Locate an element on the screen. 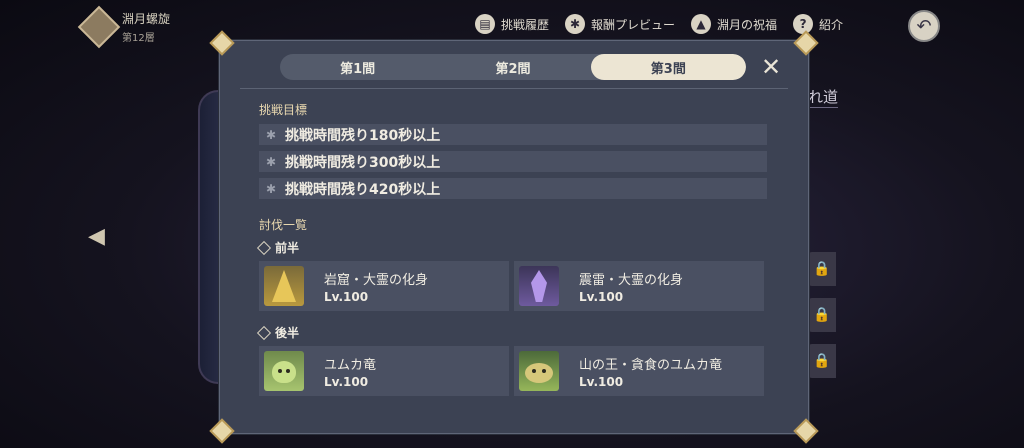 The image size is (1024, 448). enemy-card: 震雷・大霊の化身 Lv.100 is located at coordinates (639, 286).